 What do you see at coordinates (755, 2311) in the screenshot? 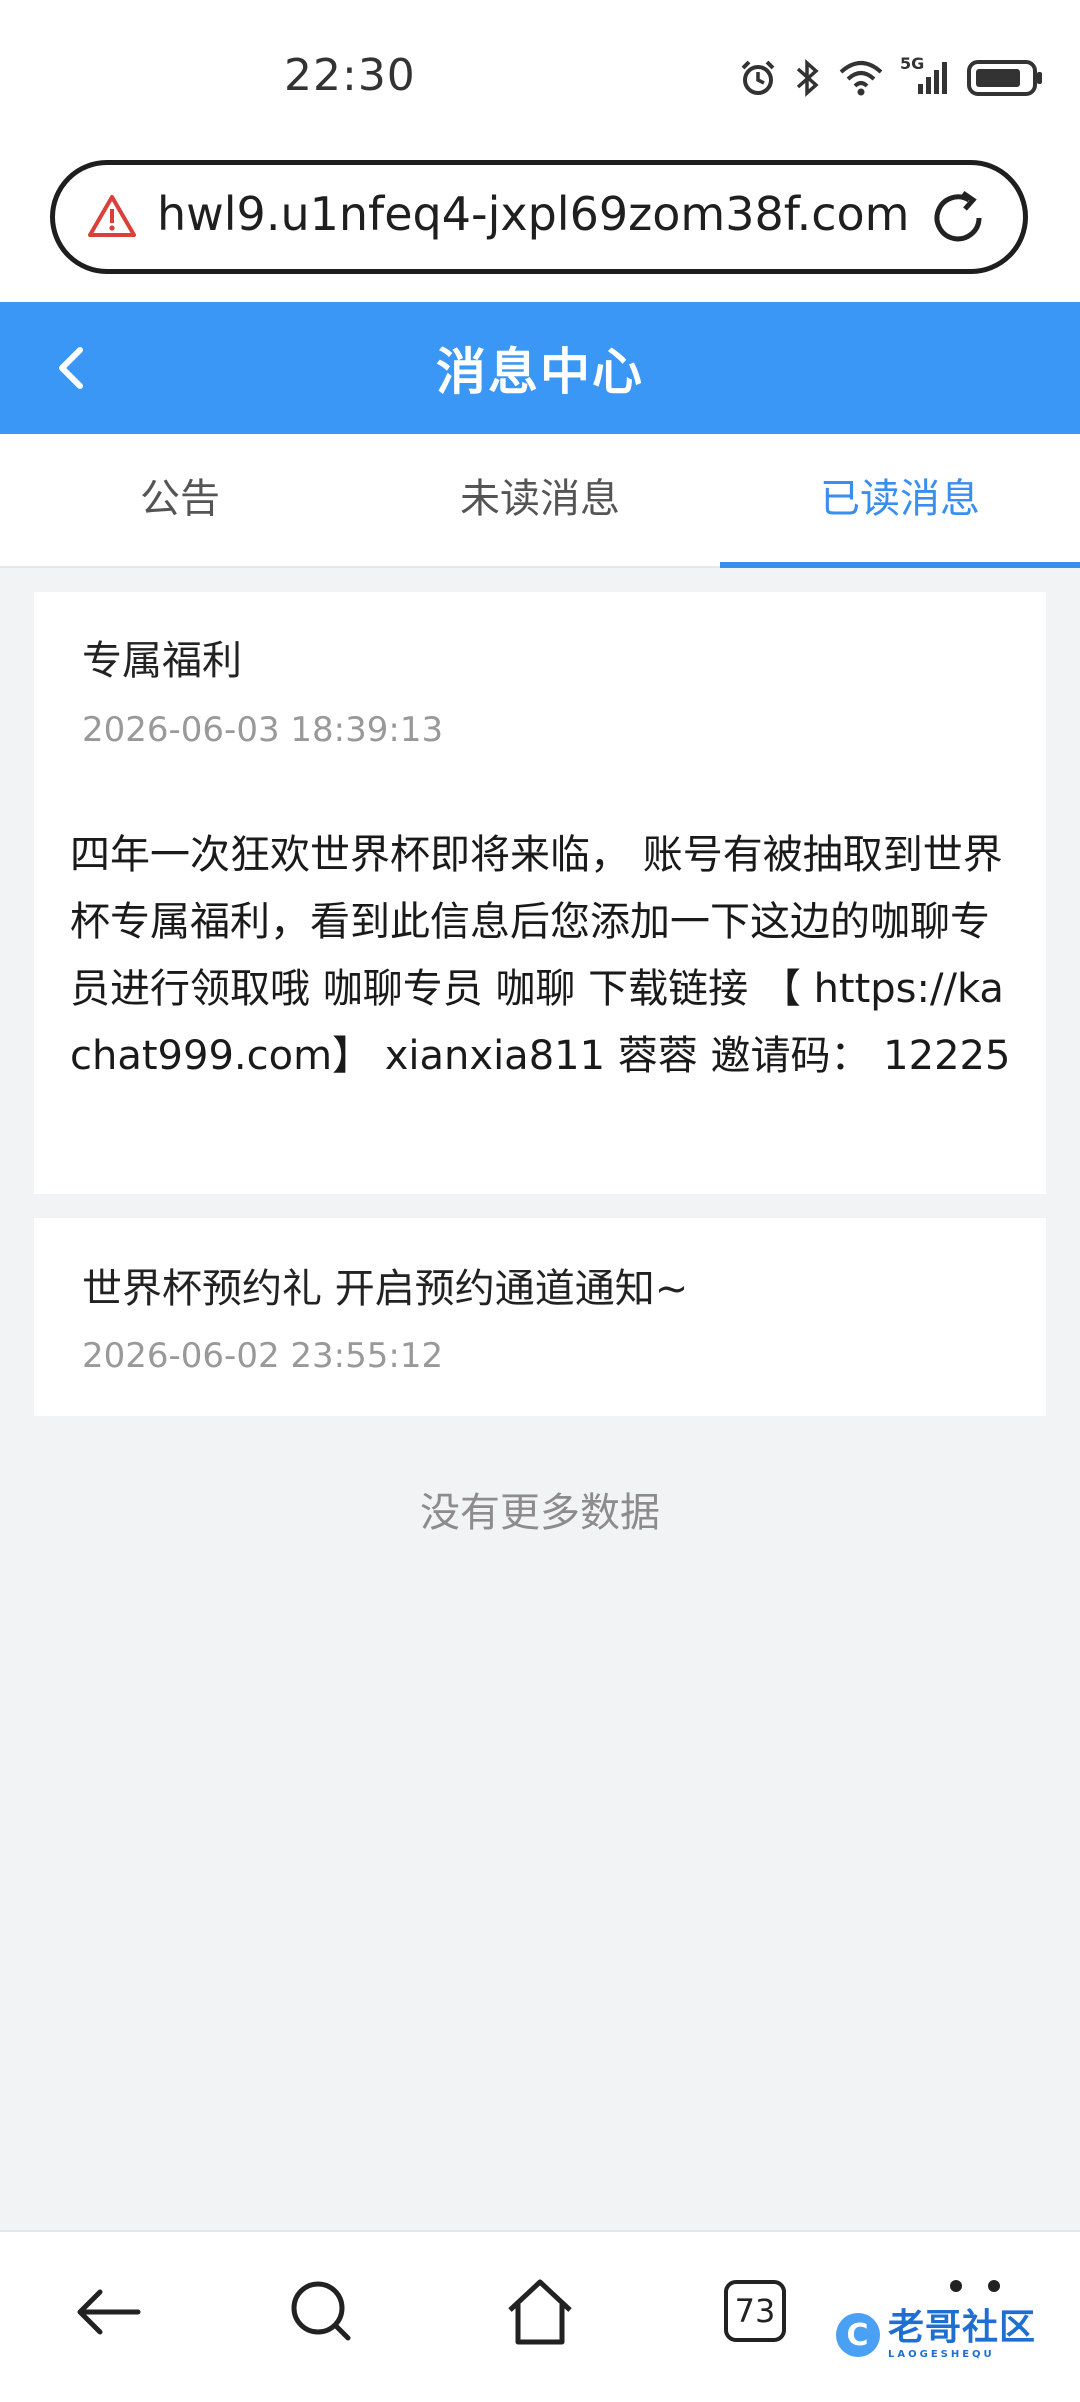
I see `tab-count: 73` at bounding box center [755, 2311].